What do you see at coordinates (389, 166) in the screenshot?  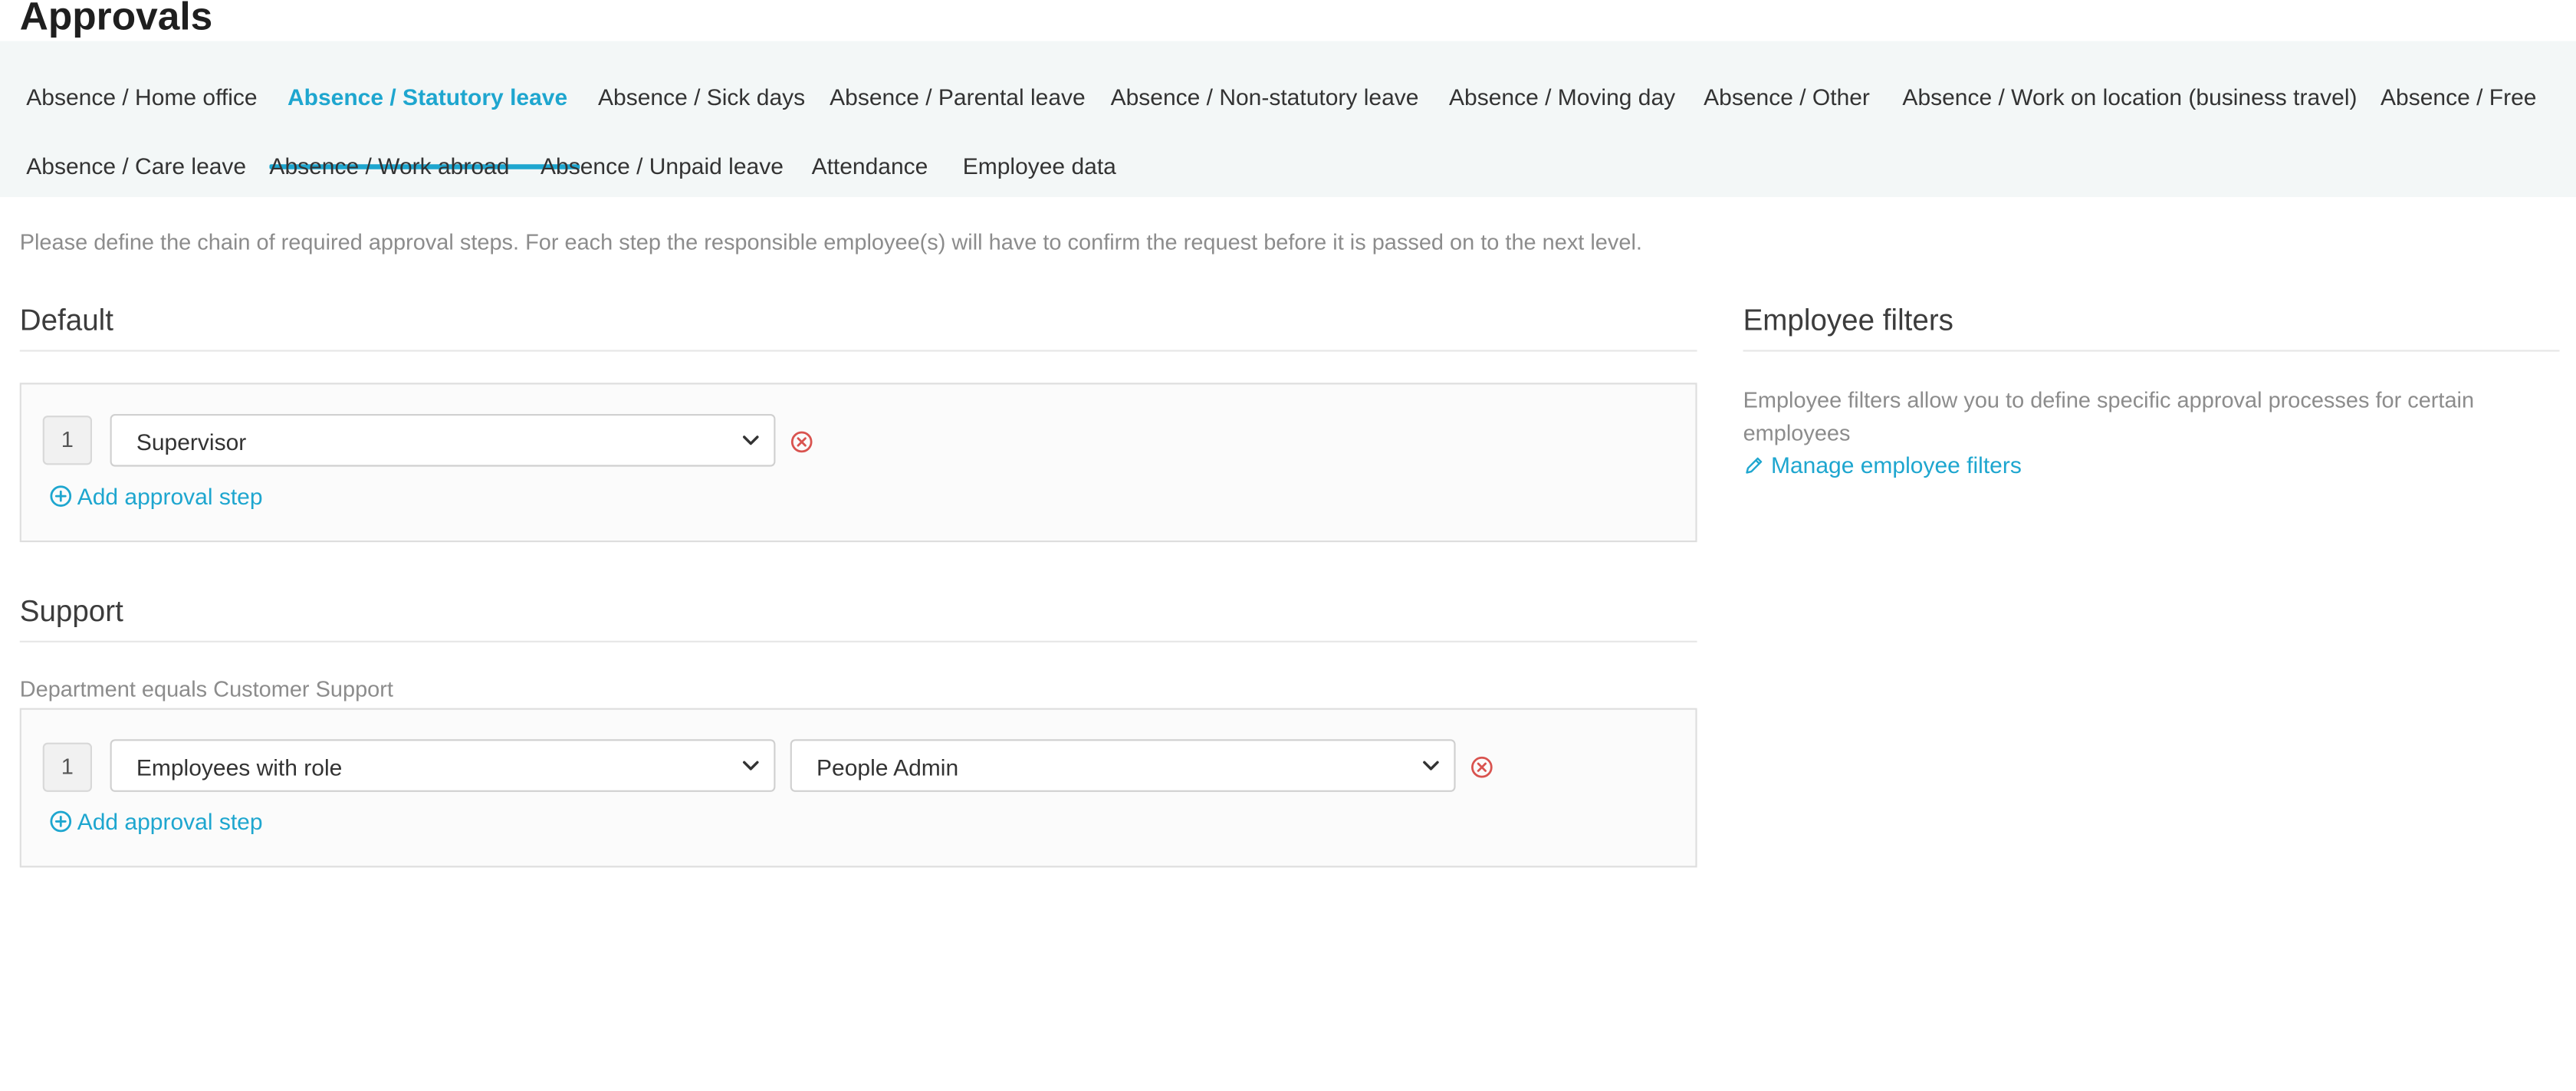 I see `tab-work-abroad: Absence / Work abroad` at bounding box center [389, 166].